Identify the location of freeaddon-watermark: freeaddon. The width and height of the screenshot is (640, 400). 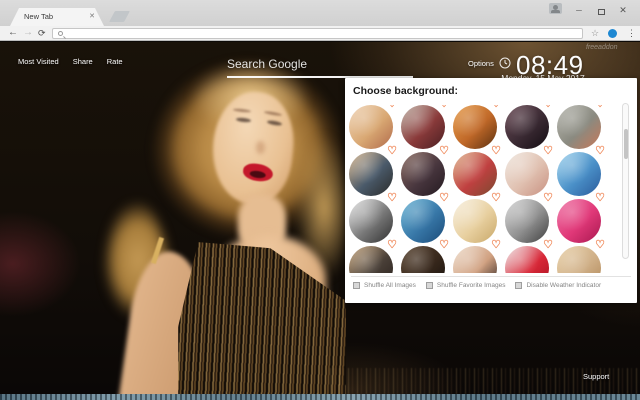
(602, 47).